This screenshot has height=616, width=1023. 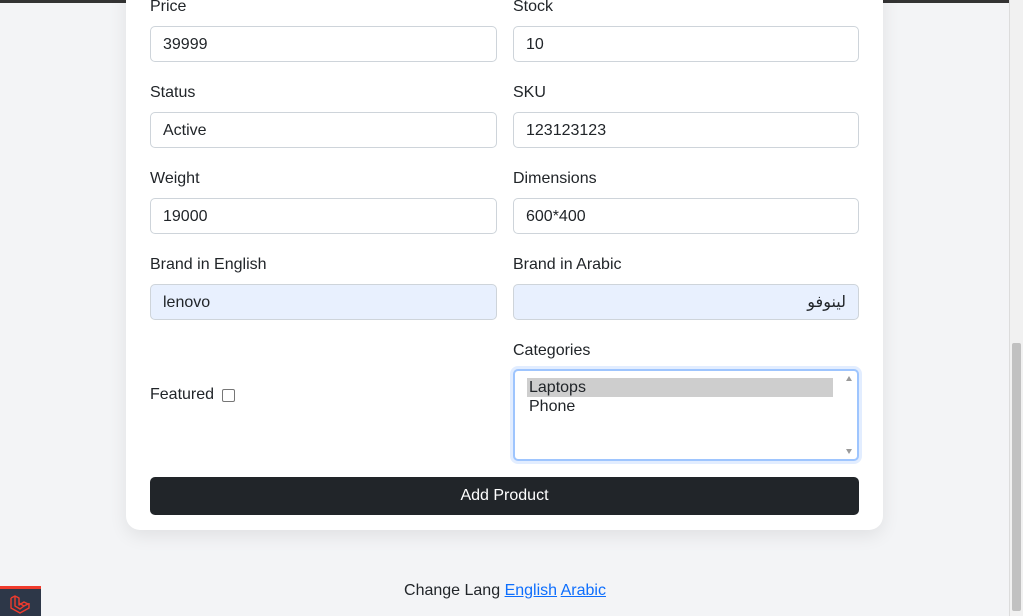 I want to click on categories-multiselect: Laptops Phone, so click(x=686, y=415).